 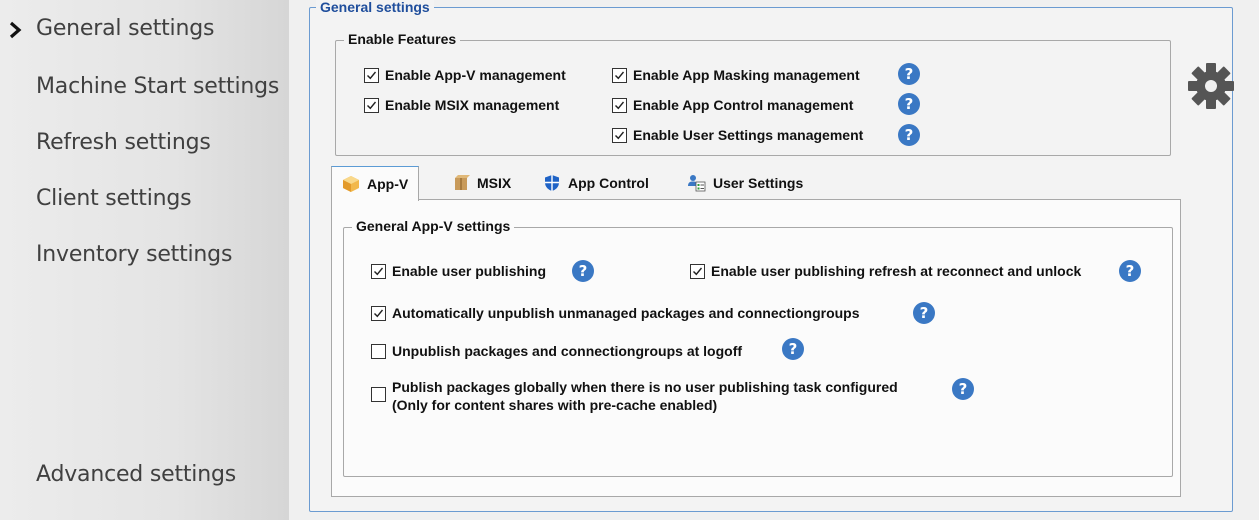 What do you see at coordinates (552, 183) in the screenshot?
I see `shield-icon` at bounding box center [552, 183].